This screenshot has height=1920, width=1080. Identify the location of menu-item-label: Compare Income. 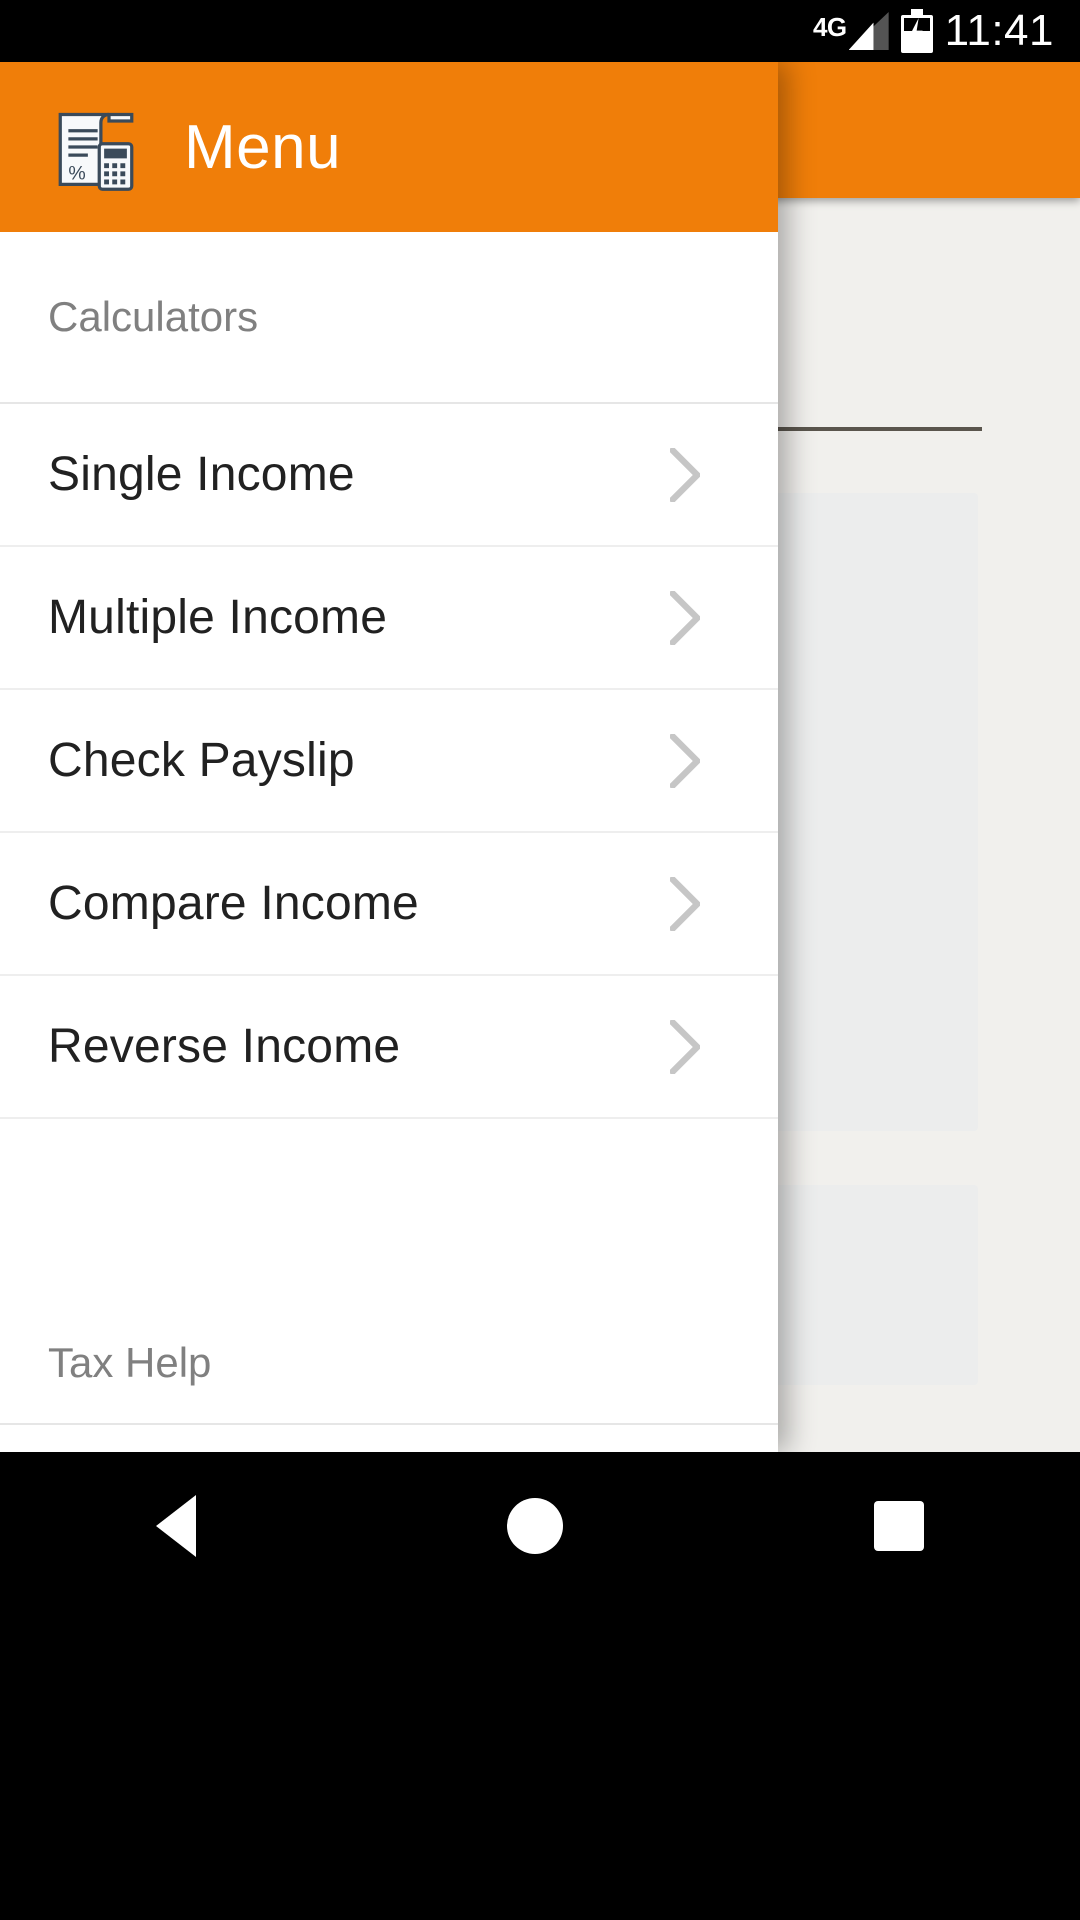
(233, 903).